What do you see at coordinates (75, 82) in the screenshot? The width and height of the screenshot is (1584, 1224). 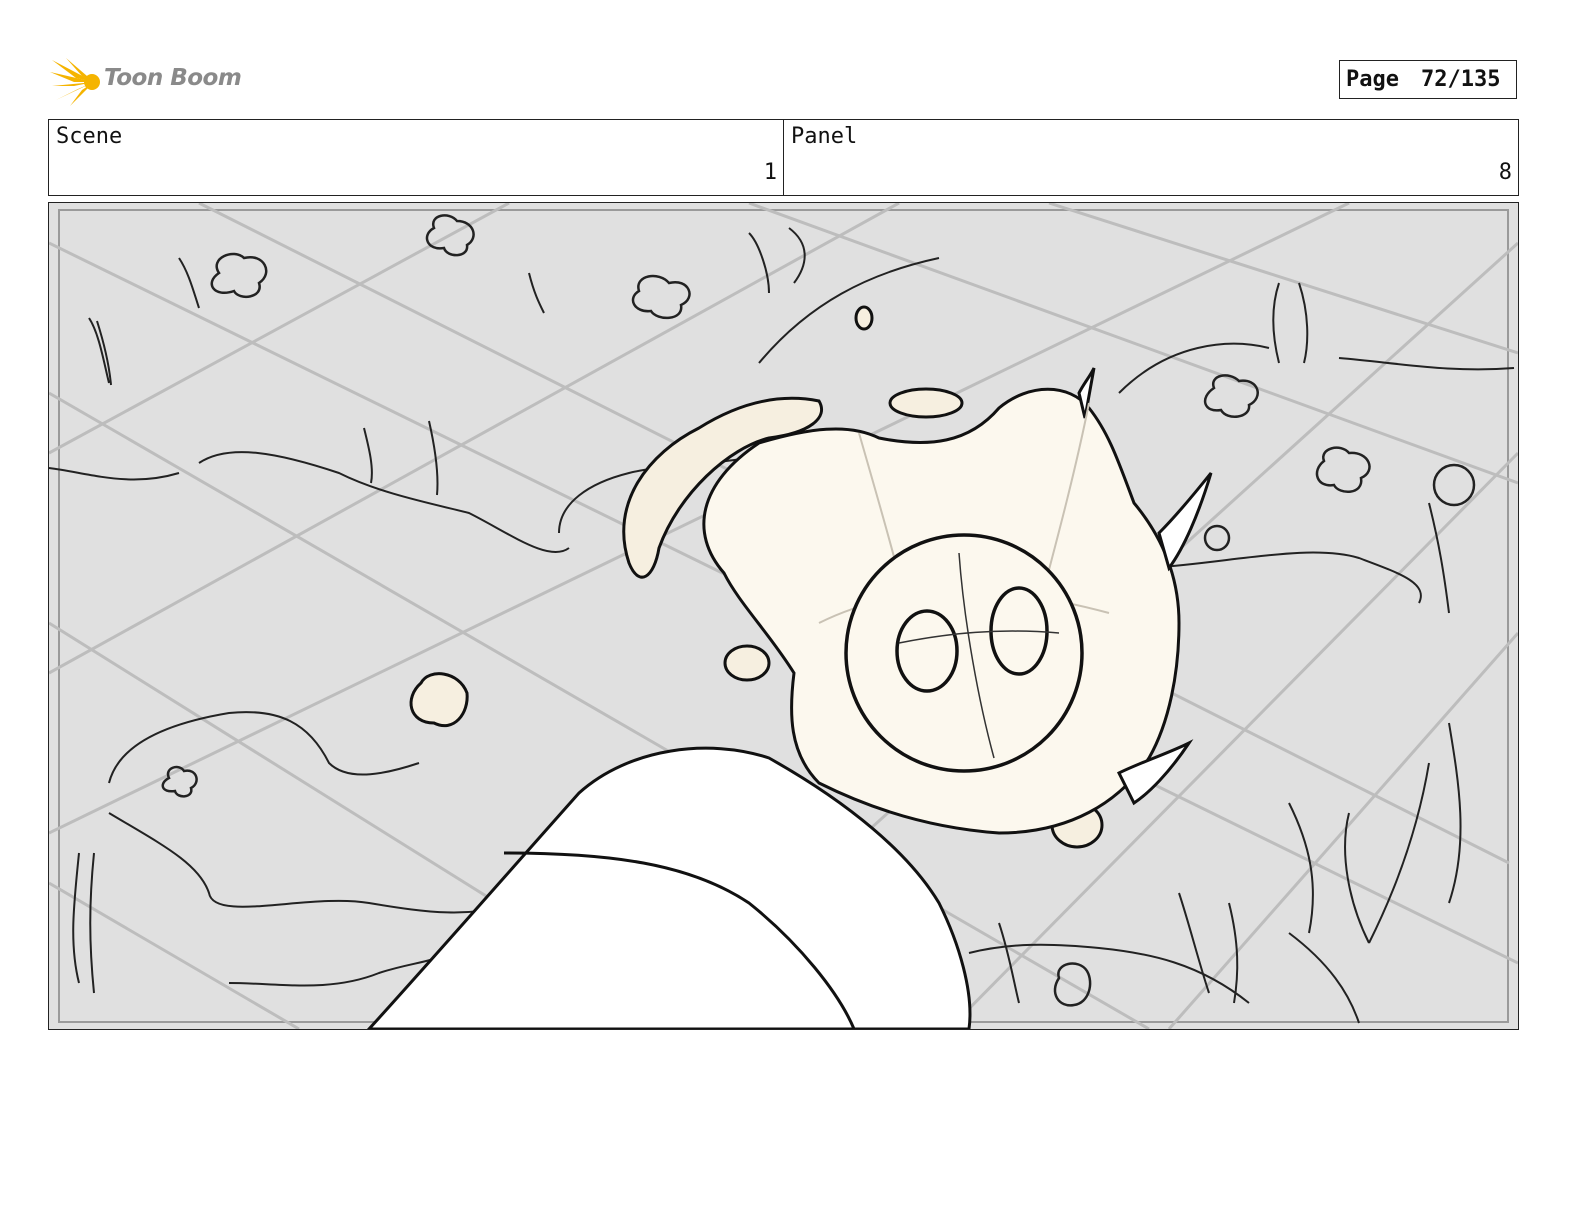 I see `starburst-icon` at bounding box center [75, 82].